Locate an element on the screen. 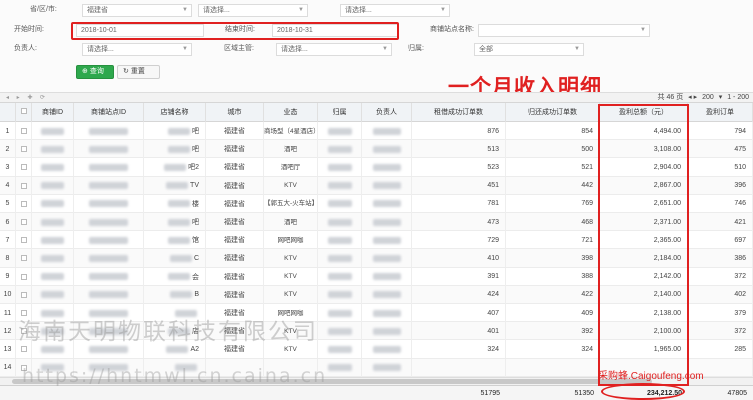  store-name-cell-text: A2 is located at coordinates (194, 349).